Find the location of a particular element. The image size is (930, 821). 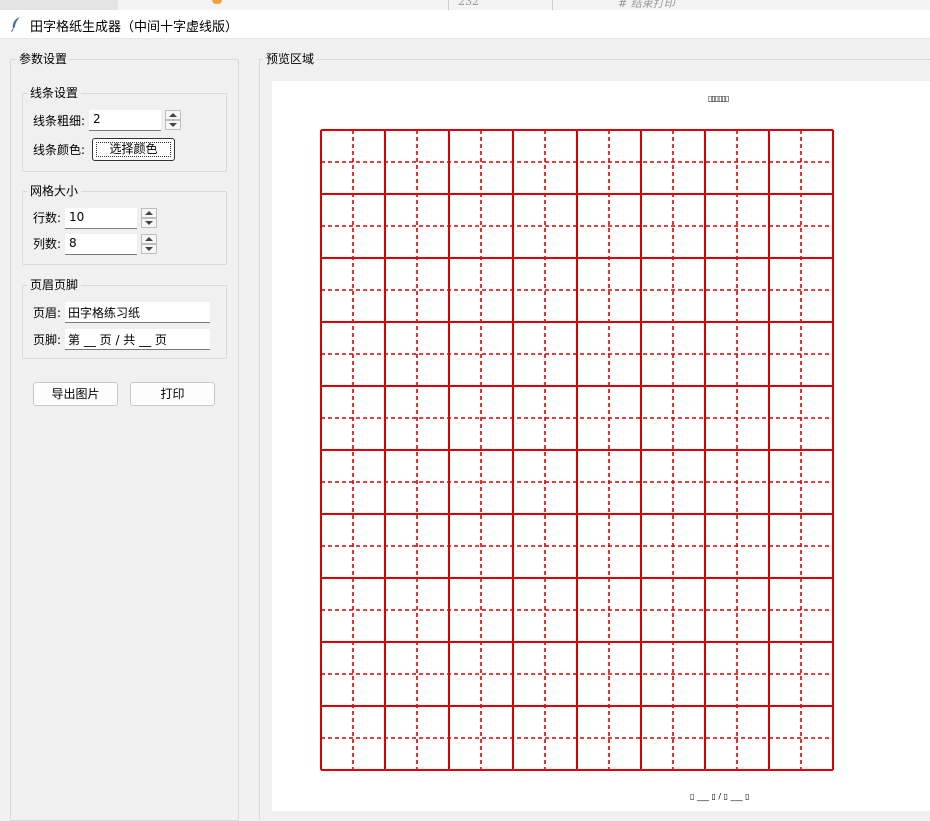

color-label: 线条颜色: is located at coordinates (59, 150).